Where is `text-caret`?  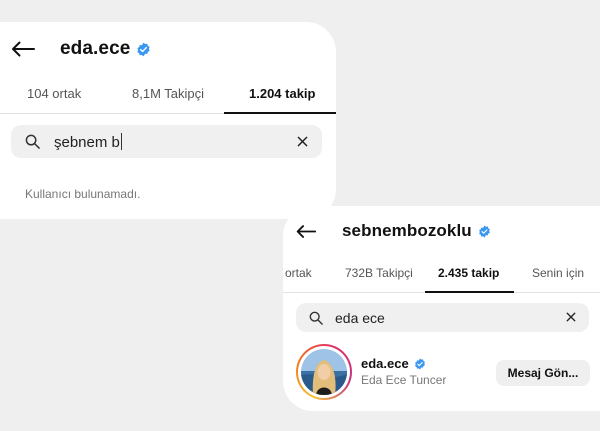
text-caret is located at coordinates (121, 141).